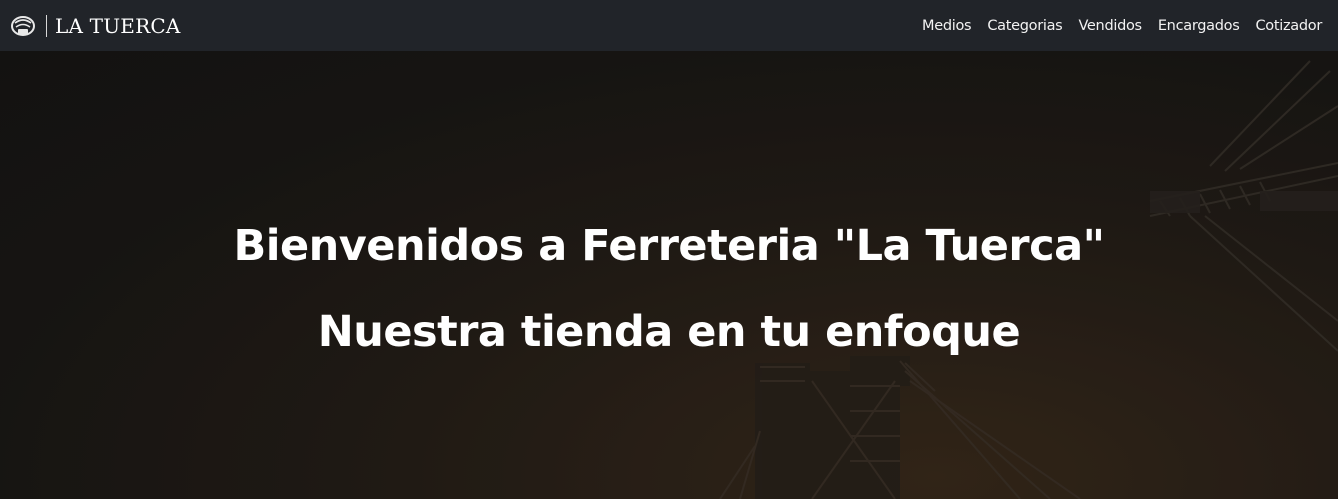 The height and width of the screenshot is (499, 1338). I want to click on nav-link-categorias: Categorias, so click(1024, 26).